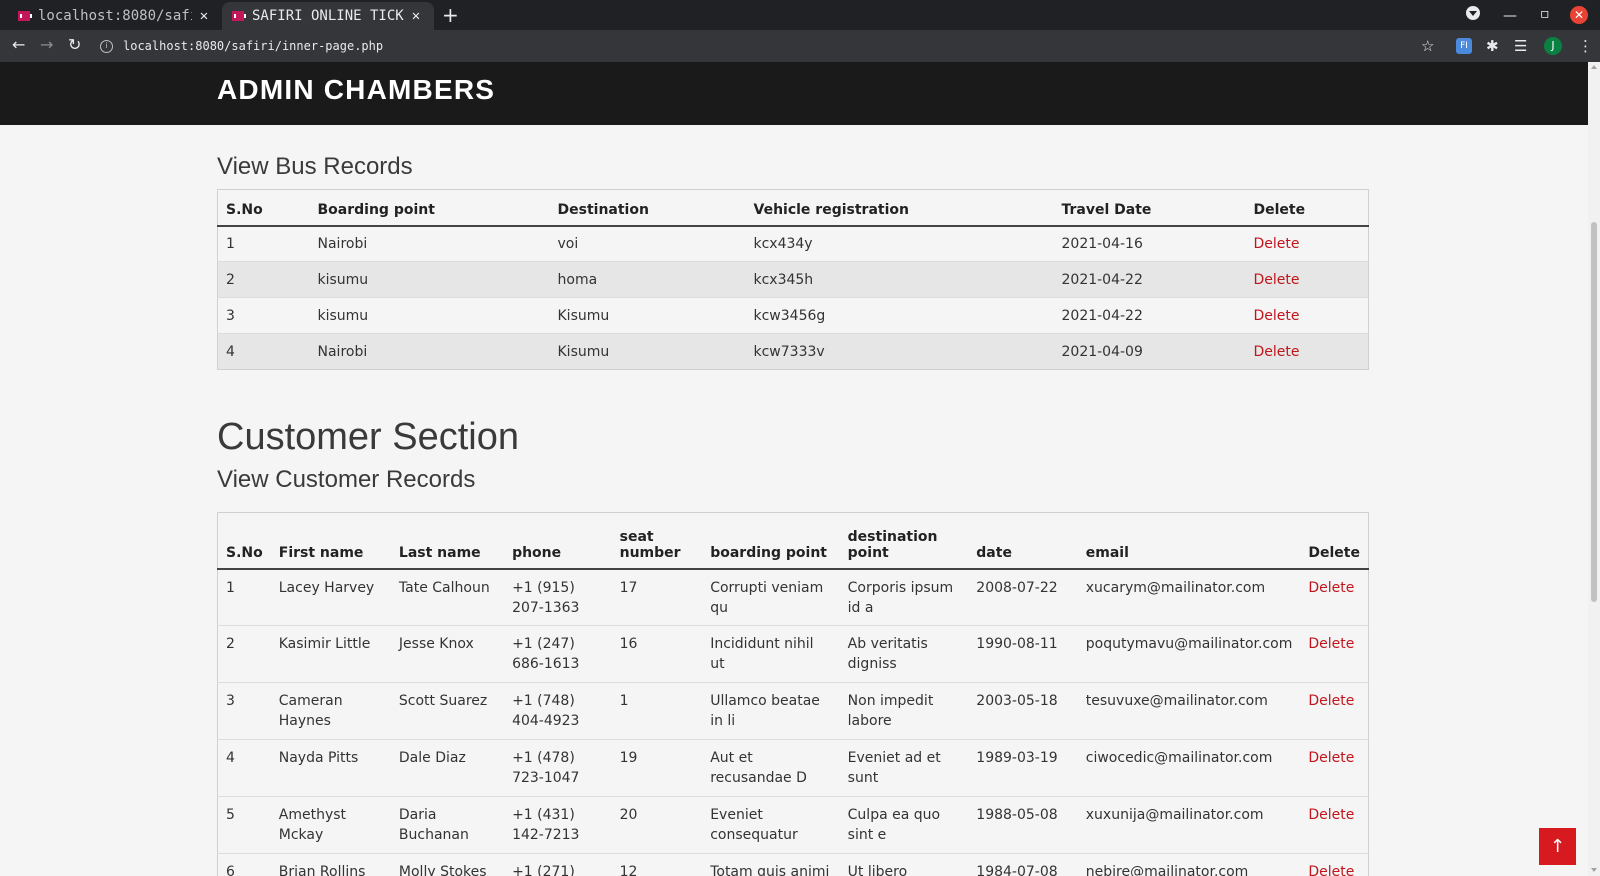 The height and width of the screenshot is (876, 1600). Describe the element at coordinates (450, 15) in the screenshot. I see `new-tab-icon: +` at that location.